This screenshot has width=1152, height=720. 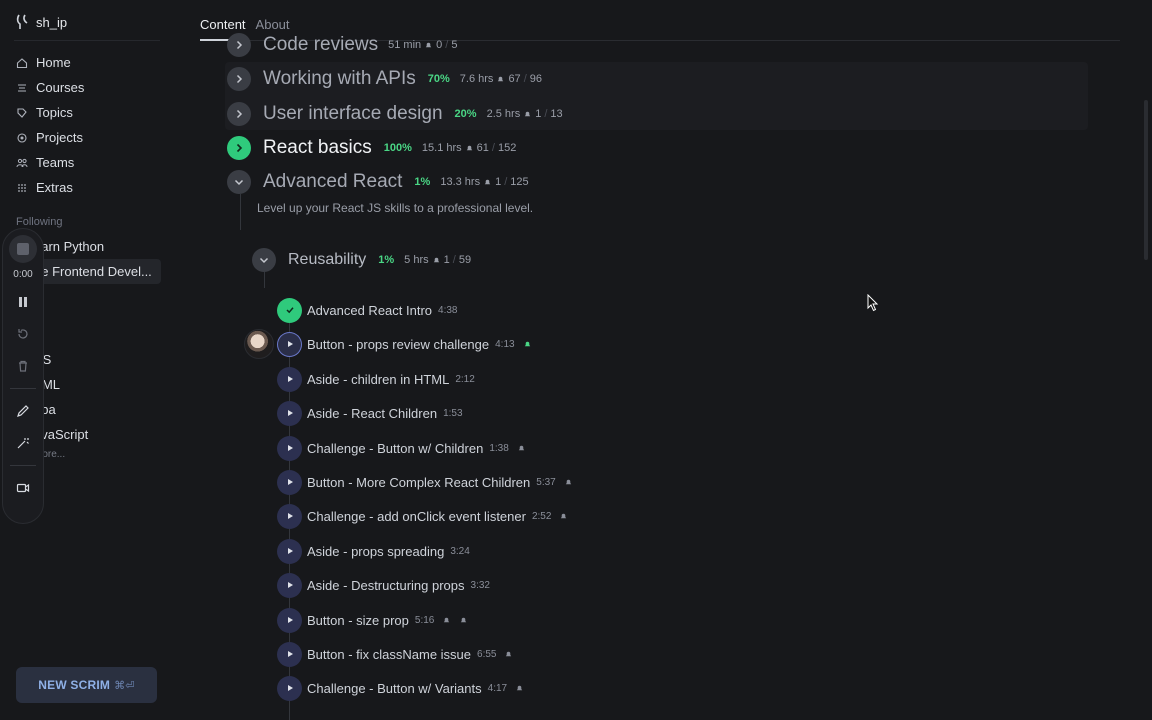 I want to click on lesson-row: Aside - React Children 1:53, so click(x=370, y=413).